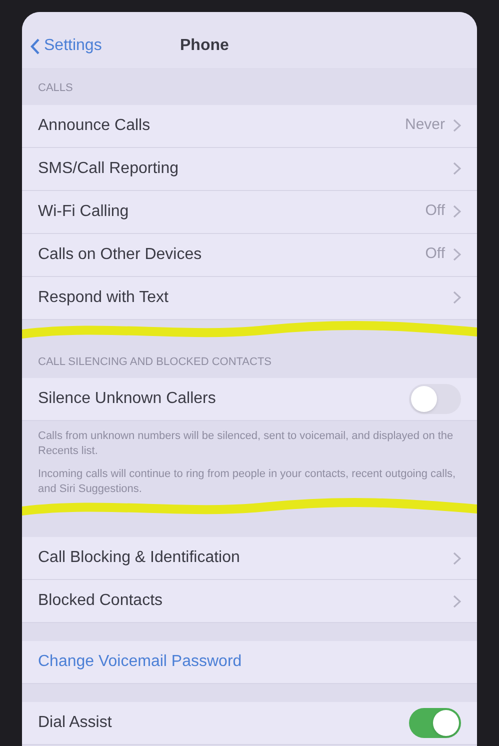  What do you see at coordinates (249, 298) in the screenshot?
I see `settings-row: Respond with Text` at bounding box center [249, 298].